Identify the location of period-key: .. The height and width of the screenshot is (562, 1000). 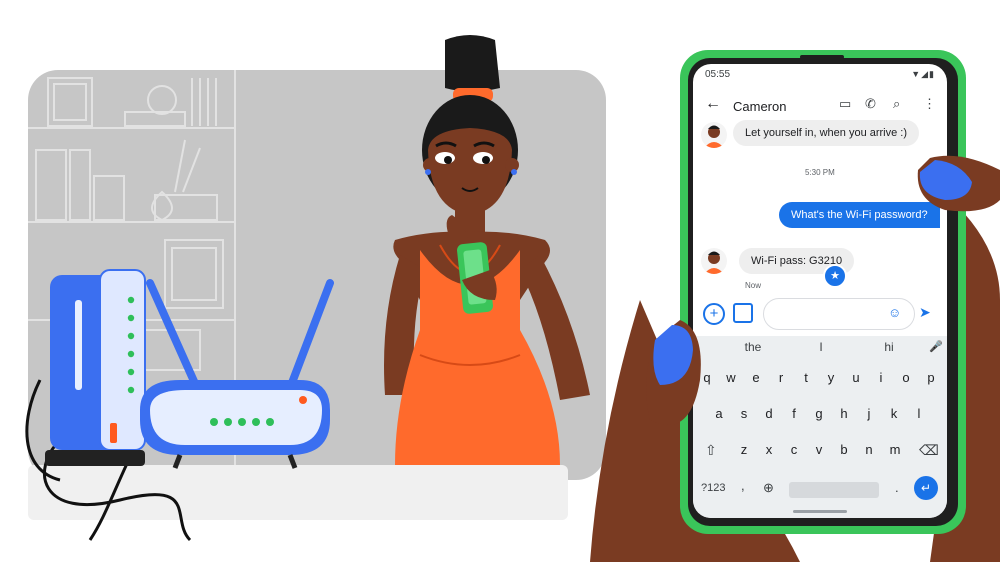
(897, 487).